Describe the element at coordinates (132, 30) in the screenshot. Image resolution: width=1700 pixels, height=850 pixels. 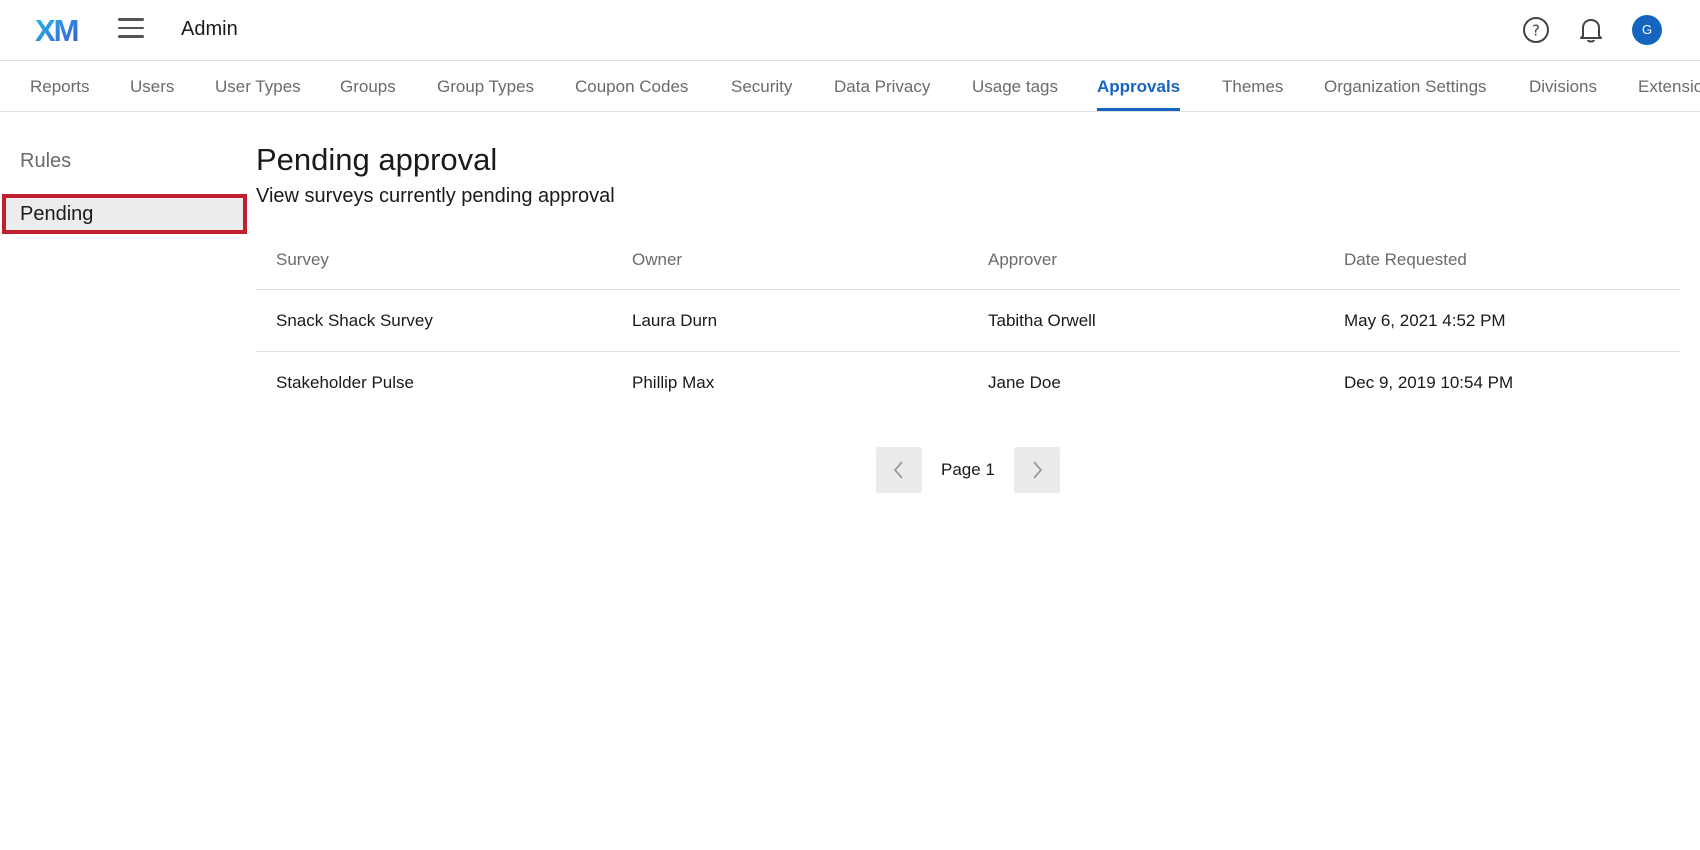
I see `hamburger-menu-icon` at that location.